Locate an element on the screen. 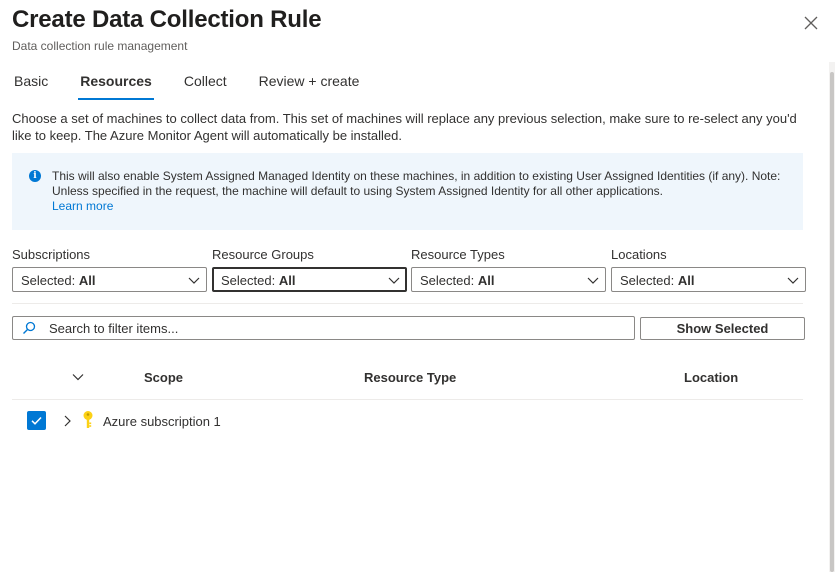  show-selected-button: Show Selected is located at coordinates (722, 328).